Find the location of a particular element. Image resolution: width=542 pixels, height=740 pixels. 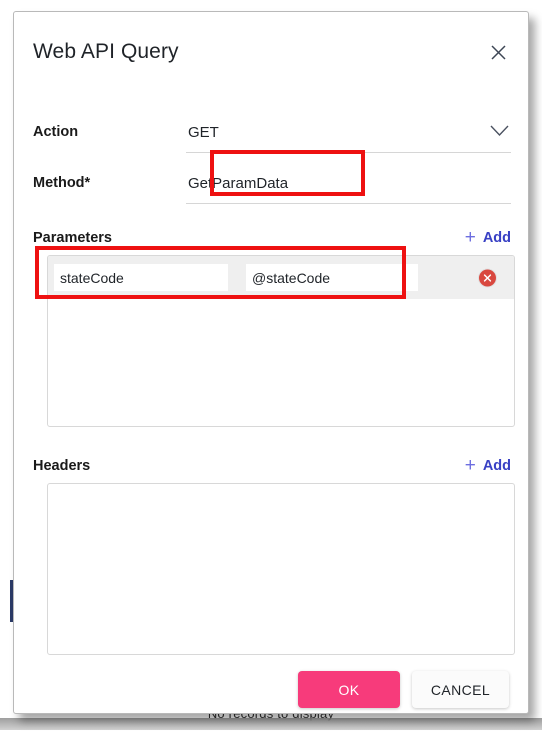

headers-title: Headers is located at coordinates (62, 466).